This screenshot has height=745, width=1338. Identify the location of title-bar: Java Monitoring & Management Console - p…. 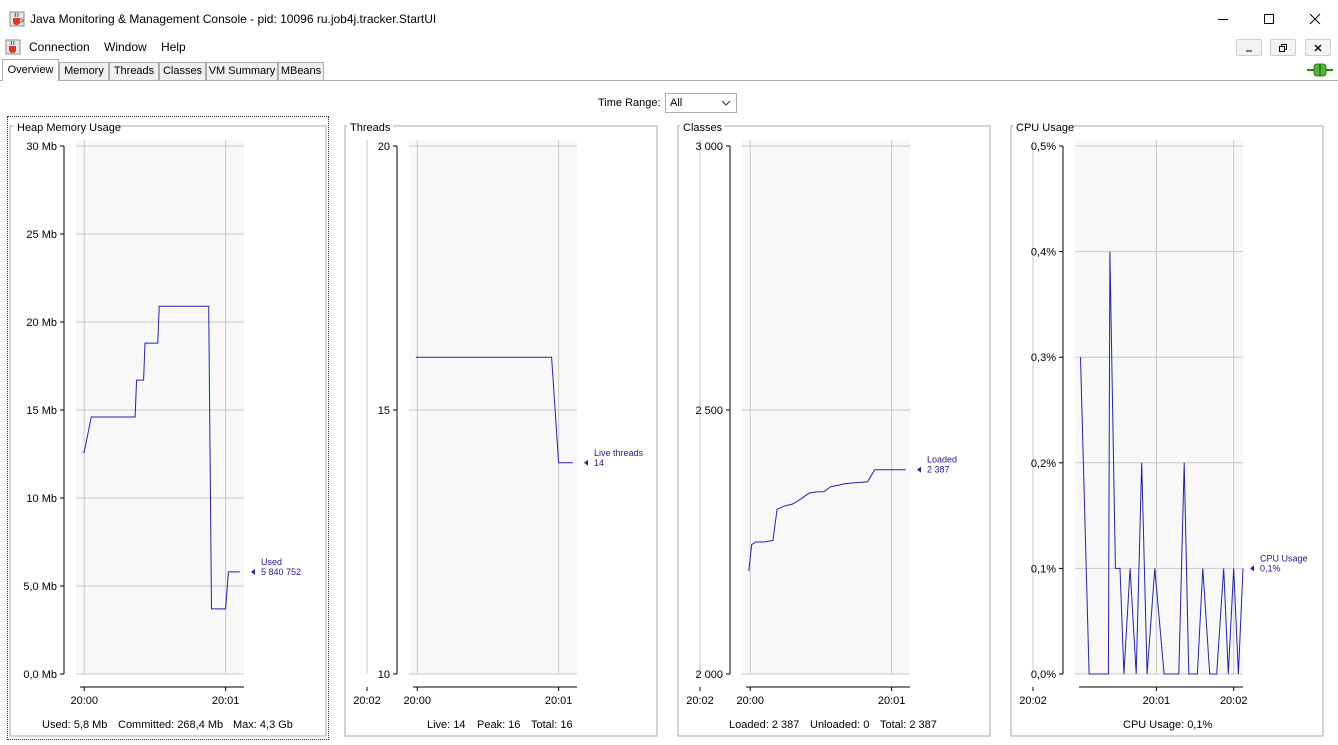
(669, 18).